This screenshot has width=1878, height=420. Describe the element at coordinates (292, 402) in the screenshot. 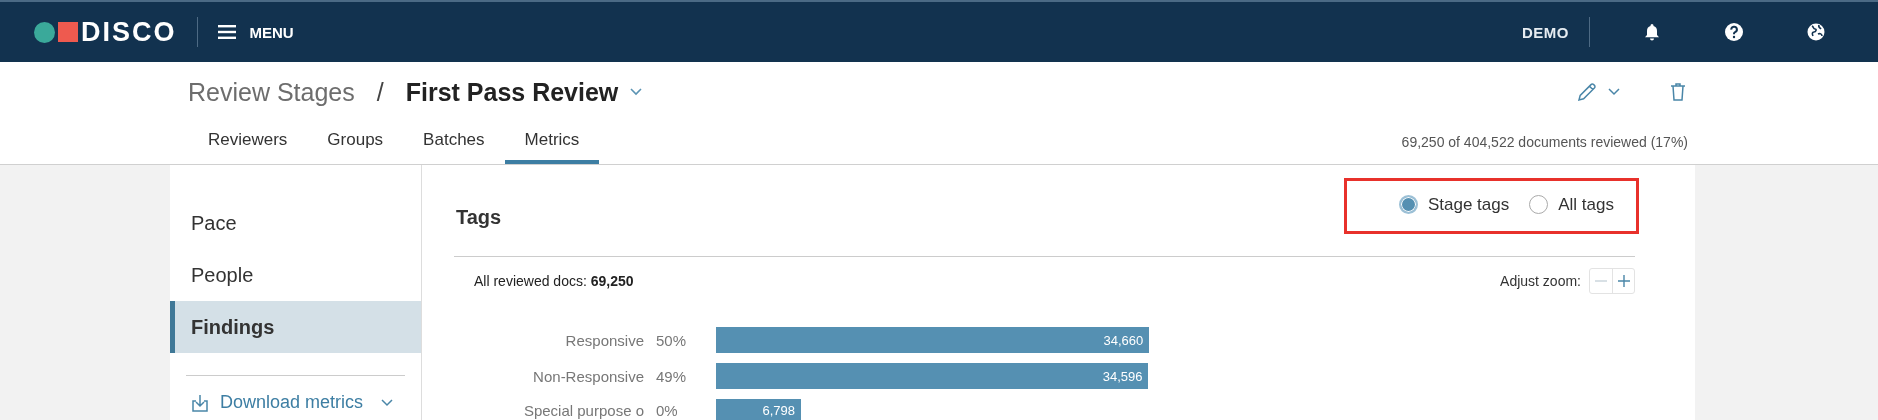

I see `download-metrics-button: Download metrics` at that location.